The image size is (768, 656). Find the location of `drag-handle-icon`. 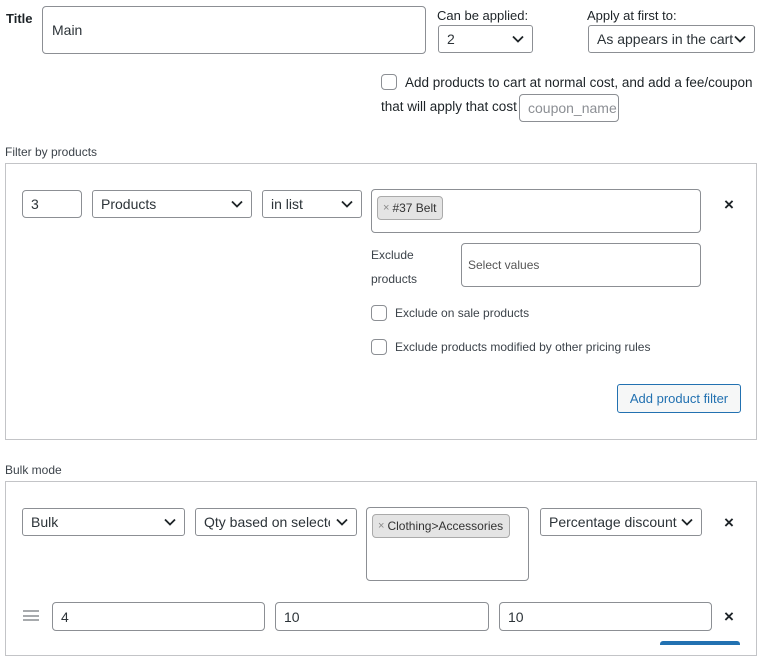

drag-handle-icon is located at coordinates (31, 615).